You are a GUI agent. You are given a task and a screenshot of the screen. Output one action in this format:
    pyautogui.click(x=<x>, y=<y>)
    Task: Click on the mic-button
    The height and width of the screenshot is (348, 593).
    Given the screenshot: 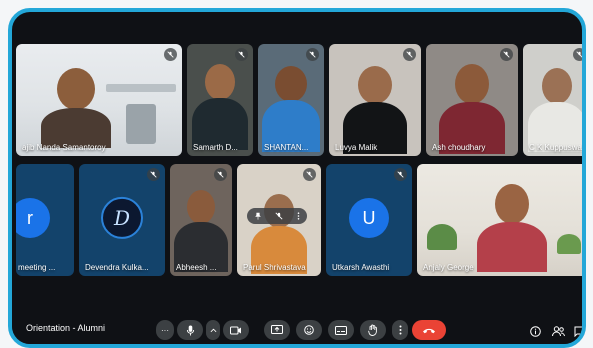 What is the action you would take?
    pyautogui.click(x=190, y=330)
    